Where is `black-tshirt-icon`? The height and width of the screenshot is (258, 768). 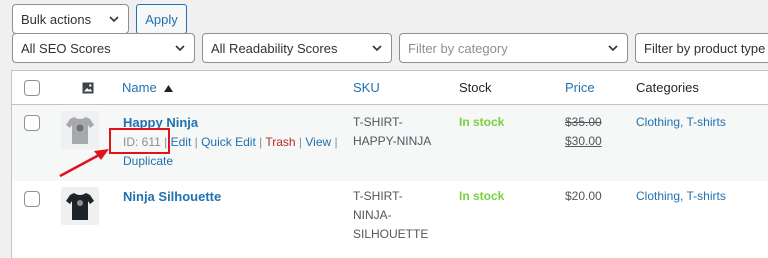
black-tshirt-icon is located at coordinates (80, 206).